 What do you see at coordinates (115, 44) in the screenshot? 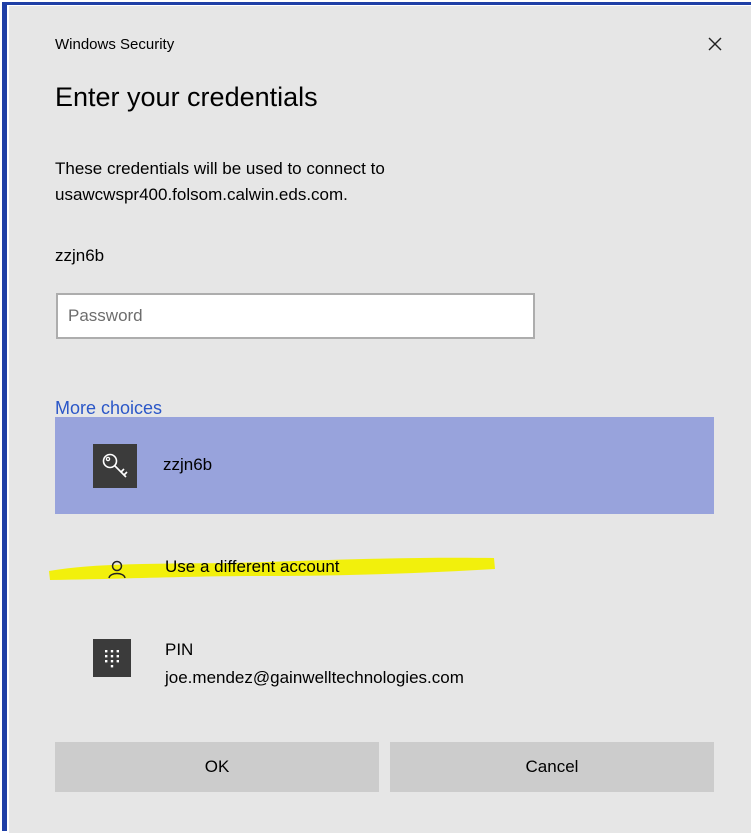
I see `window-title: Windows Security` at bounding box center [115, 44].